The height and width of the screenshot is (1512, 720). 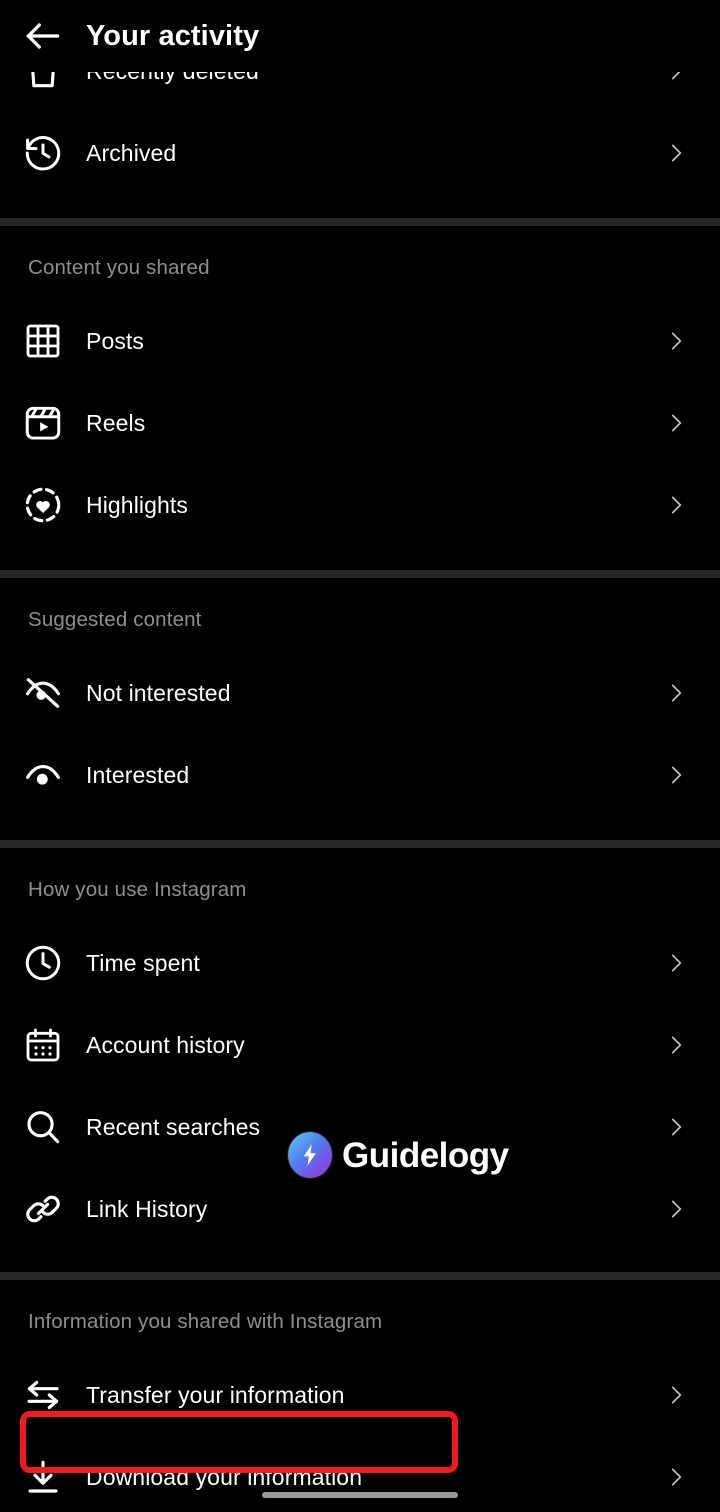 I want to click on row-label: Link History, so click(x=147, y=1208).